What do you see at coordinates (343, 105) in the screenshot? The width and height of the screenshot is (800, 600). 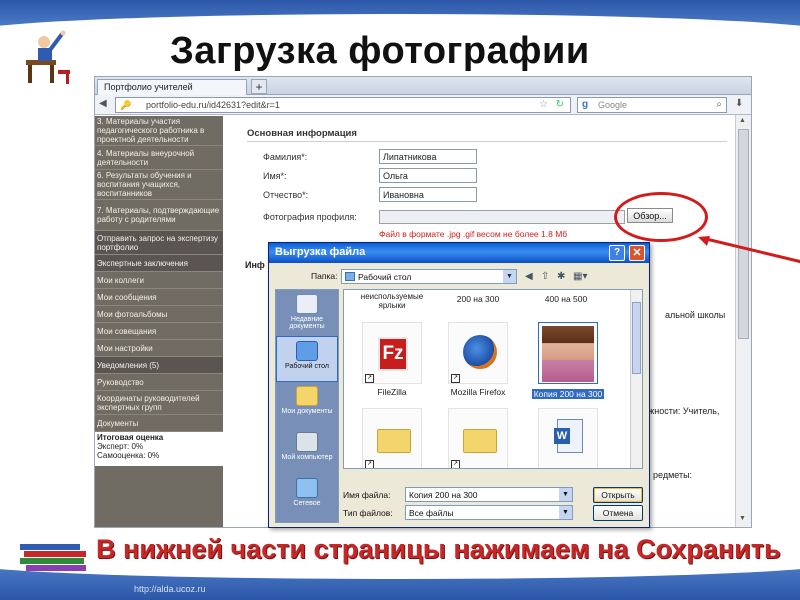 I see `address-bar: 🔑 portfolio-edu.ru/id42631?edit&r=1 ☆ ↻` at bounding box center [343, 105].